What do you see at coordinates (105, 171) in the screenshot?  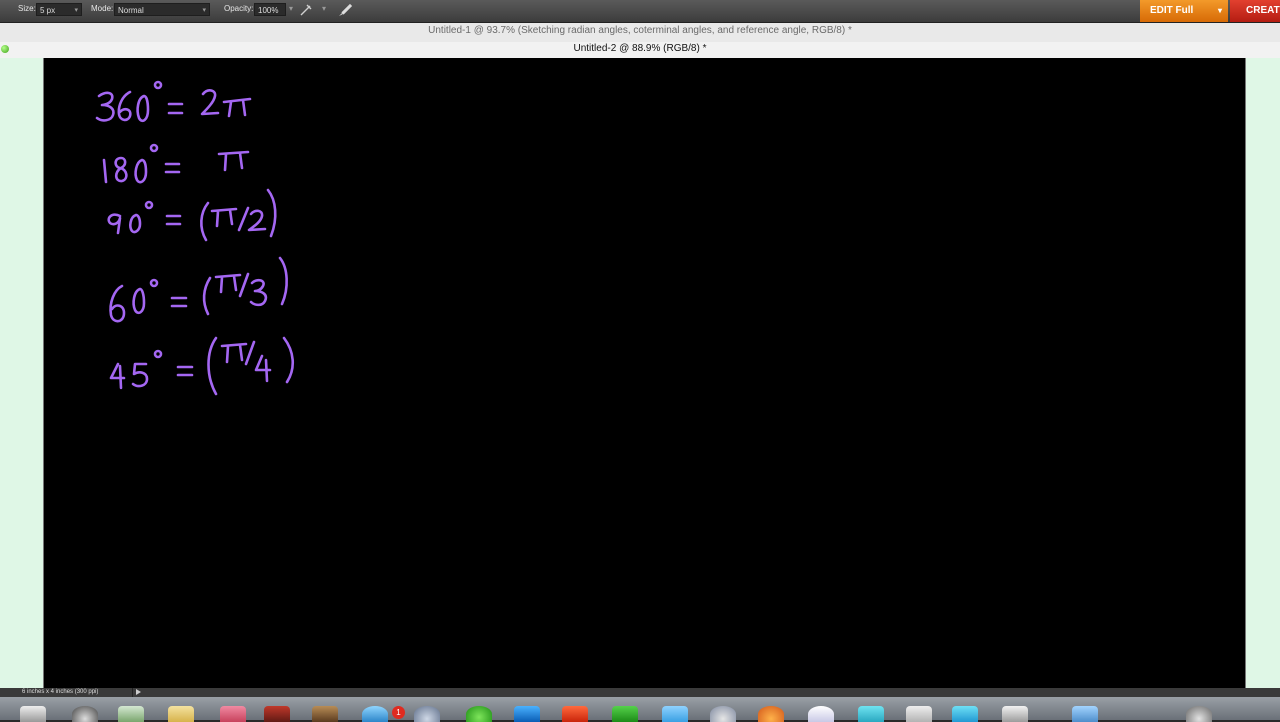 I see `equation-2-degrees` at bounding box center [105, 171].